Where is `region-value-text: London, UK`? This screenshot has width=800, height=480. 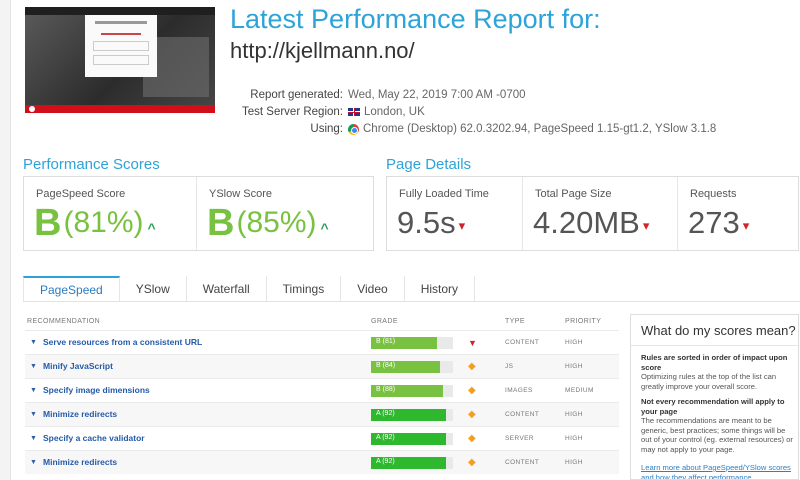 region-value-text: London, UK is located at coordinates (394, 112).